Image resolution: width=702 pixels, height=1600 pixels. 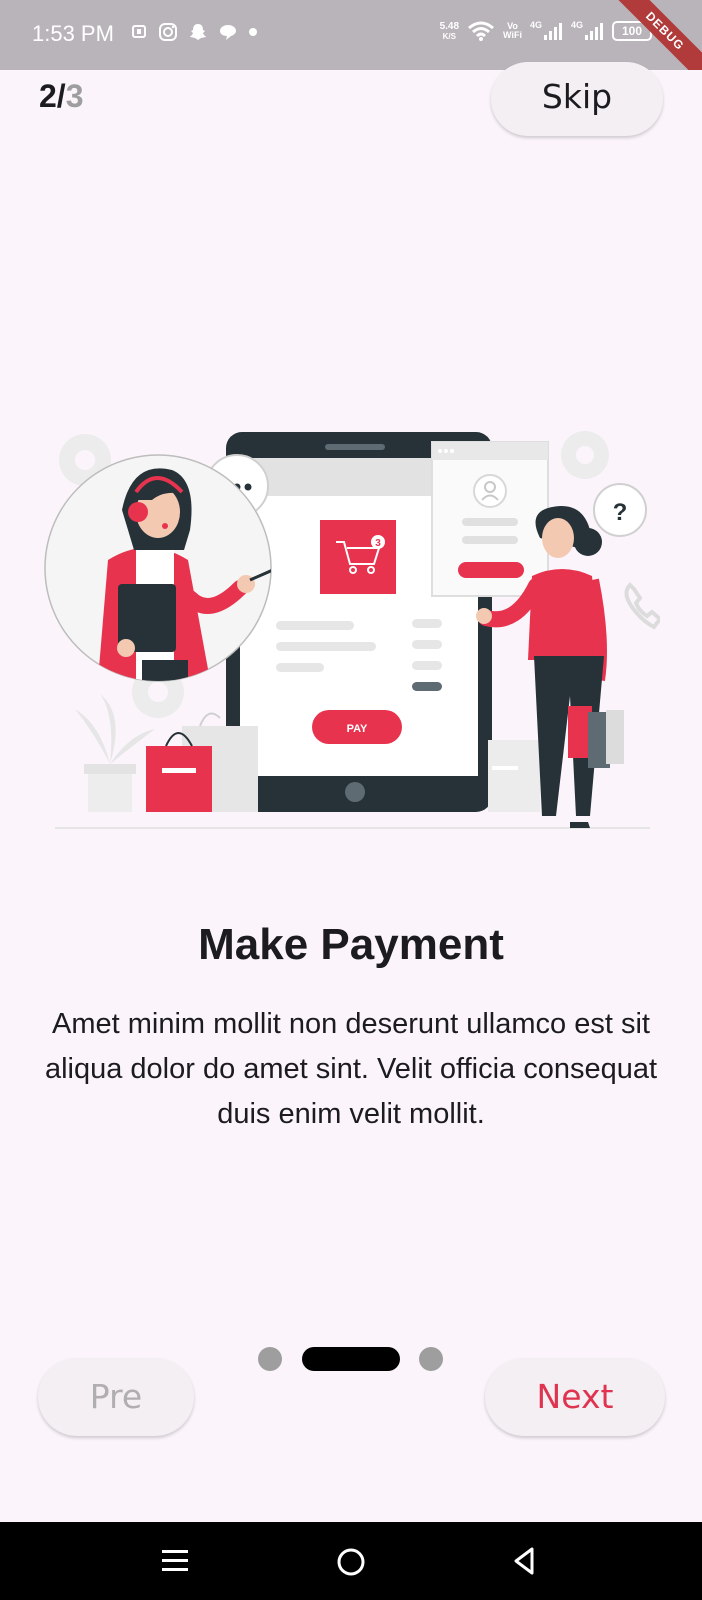 I want to click on question-mark: ?, so click(x=620, y=512).